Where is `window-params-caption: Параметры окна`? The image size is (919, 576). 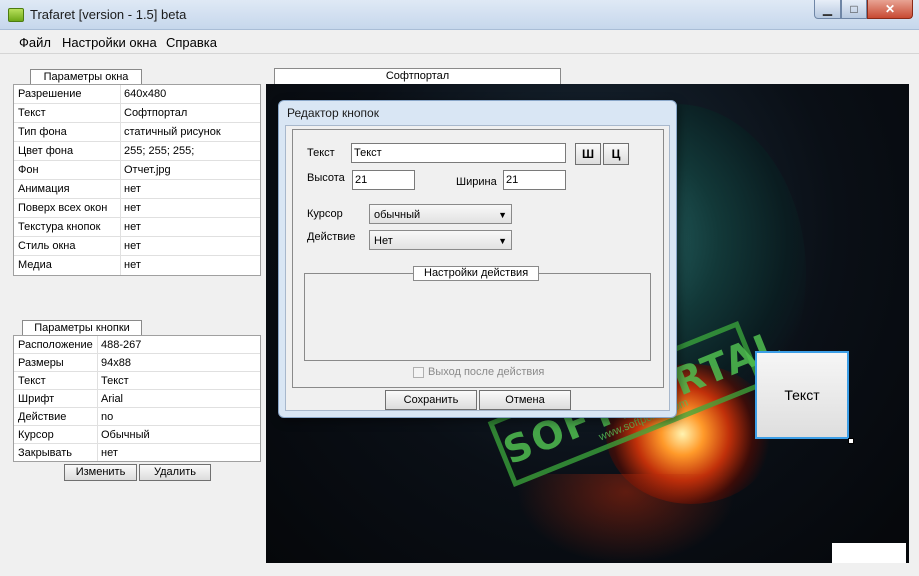 window-params-caption: Параметры окна is located at coordinates (86, 77).